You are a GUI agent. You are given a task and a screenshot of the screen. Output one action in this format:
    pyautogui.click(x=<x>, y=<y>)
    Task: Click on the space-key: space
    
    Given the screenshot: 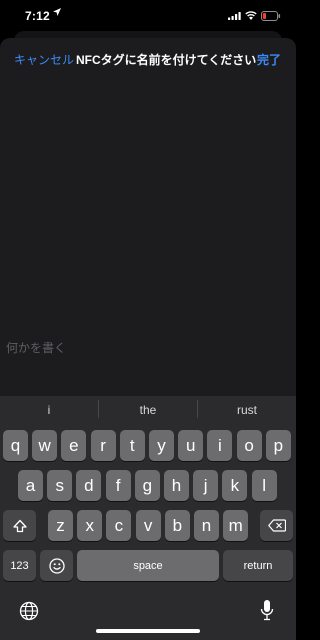 What is the action you would take?
    pyautogui.click(x=148, y=565)
    